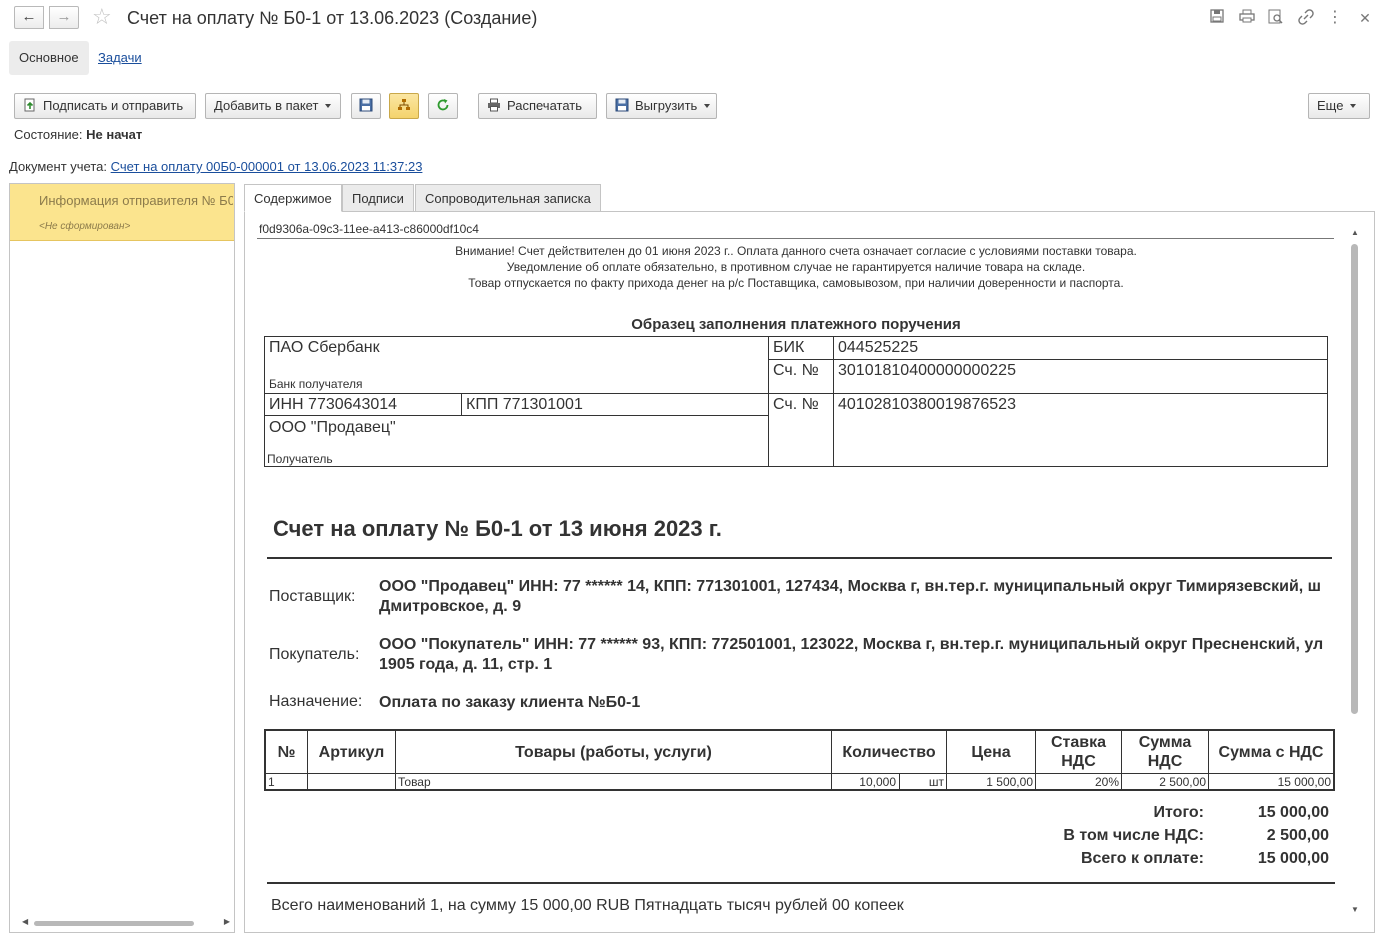 This screenshot has width=1393, height=944. I want to click on corr-account-value: 30101810400000000225, so click(927, 370).